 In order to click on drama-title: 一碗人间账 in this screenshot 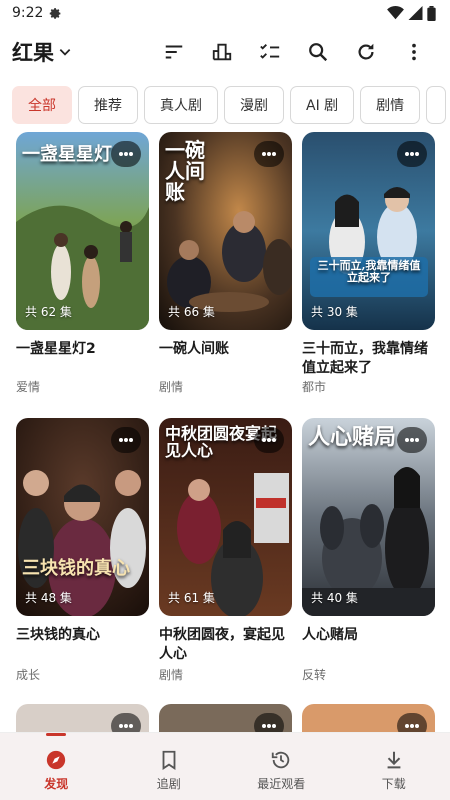, I will do `click(194, 349)`.